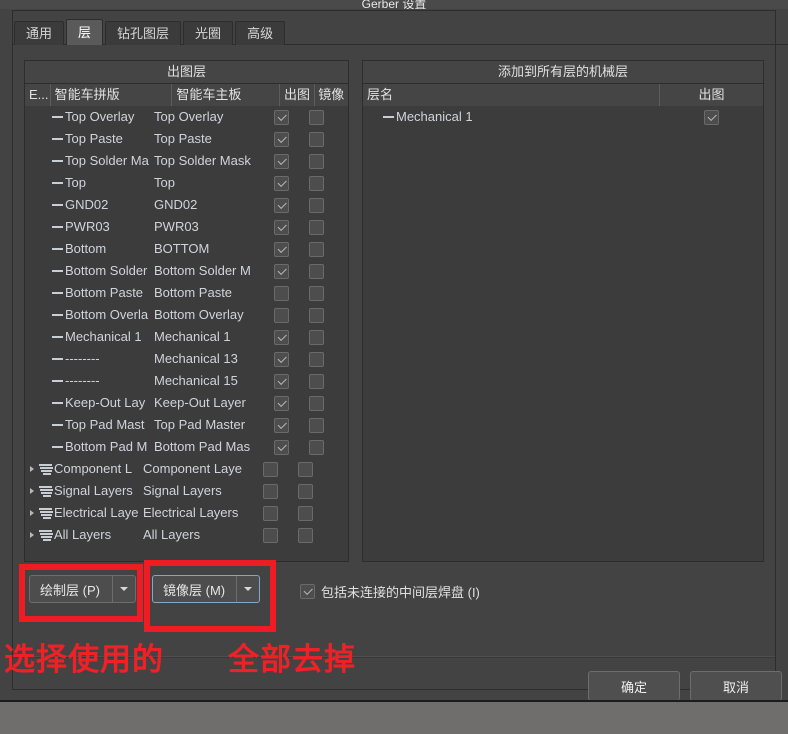 This screenshot has height=734, width=788. Describe the element at coordinates (186, 271) in the screenshot. I see `table-row: Bottom Solder Bottom Solder M` at that location.